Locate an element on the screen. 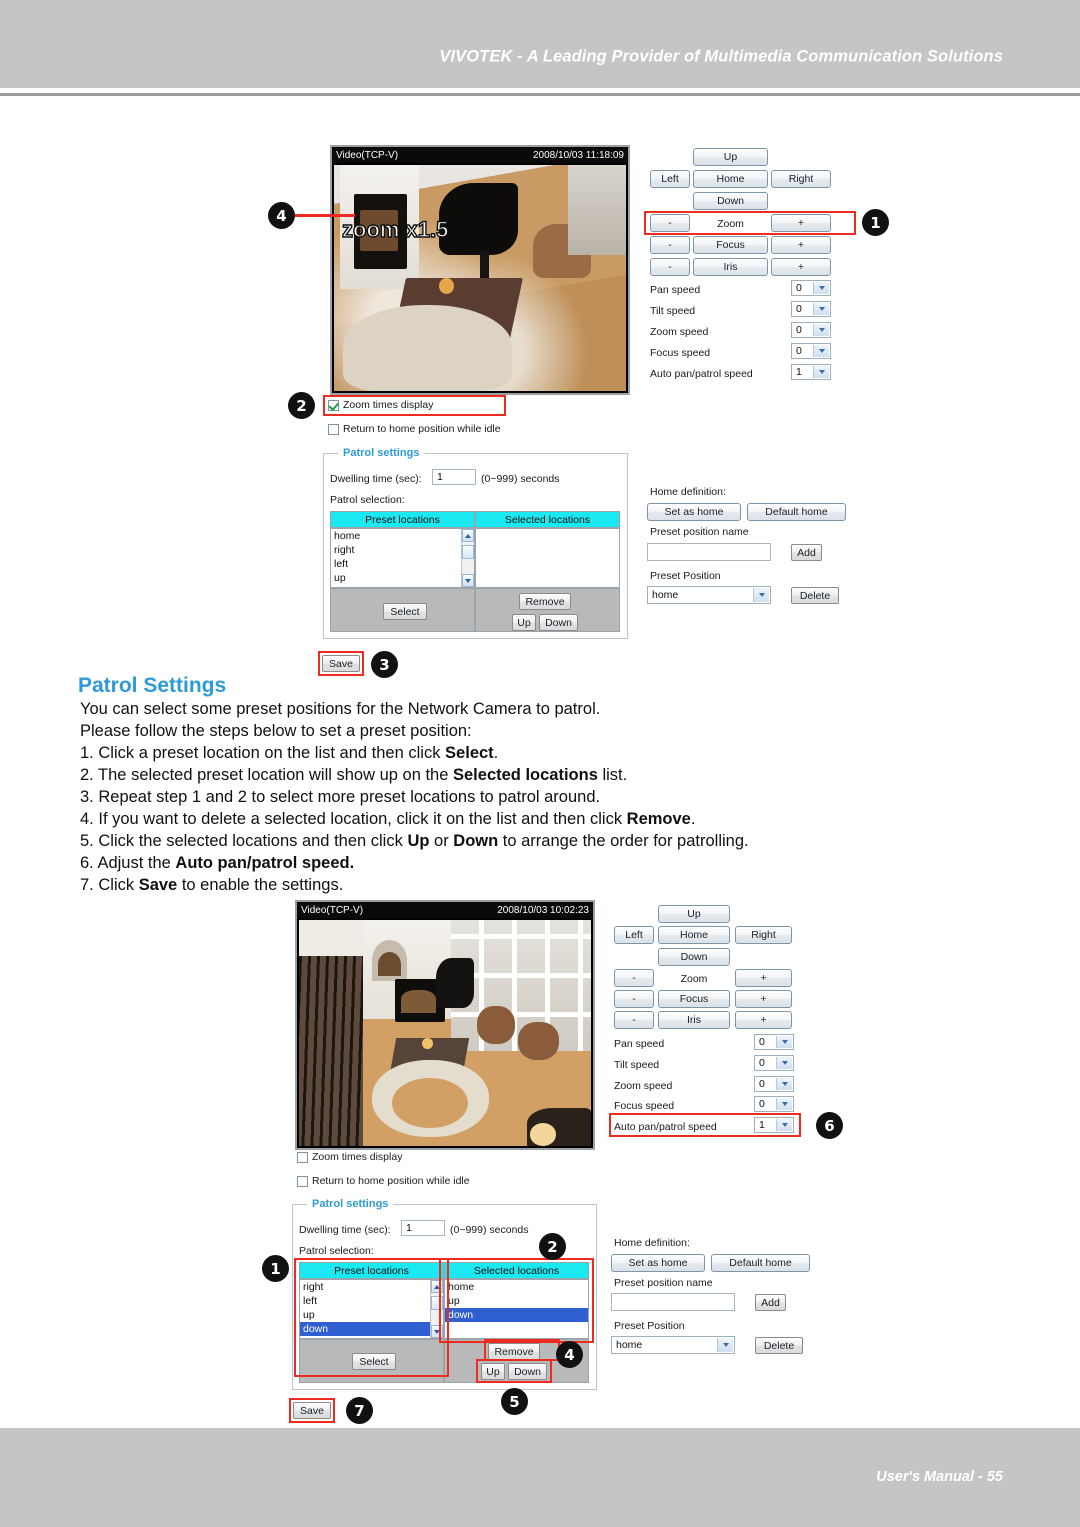 This screenshot has width=1080, height=1527. top-speed-label-tilt: Tilt speed is located at coordinates (673, 311).